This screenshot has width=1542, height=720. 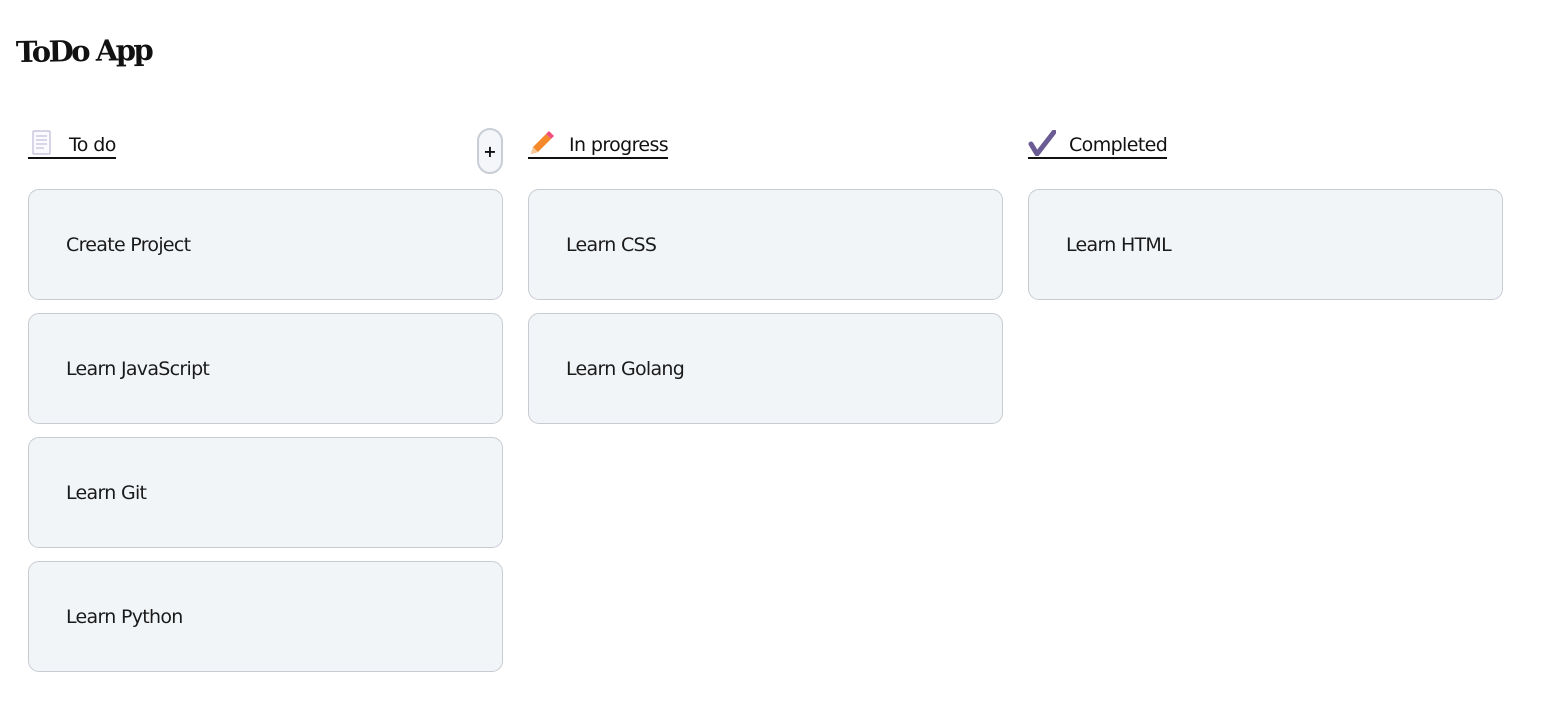 I want to click on add-task-button: +, so click(x=490, y=151).